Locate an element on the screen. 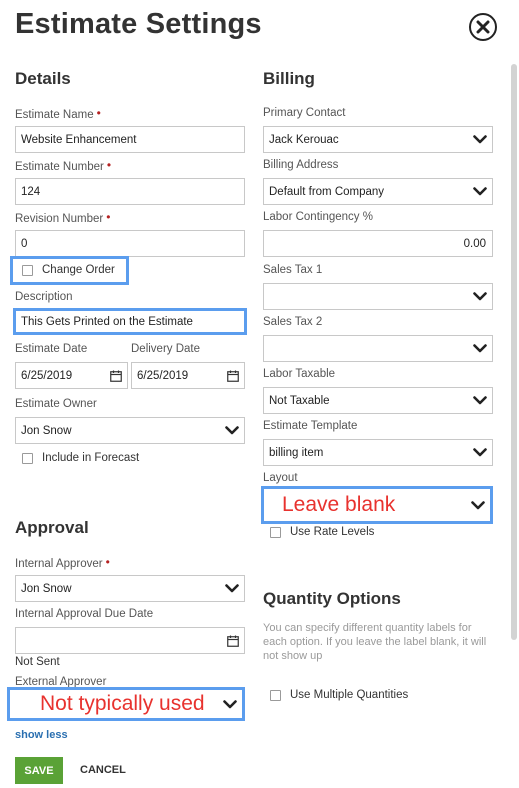 This screenshot has width=519, height=788. estimate-owner-value: Jon Snow is located at coordinates (46, 430).